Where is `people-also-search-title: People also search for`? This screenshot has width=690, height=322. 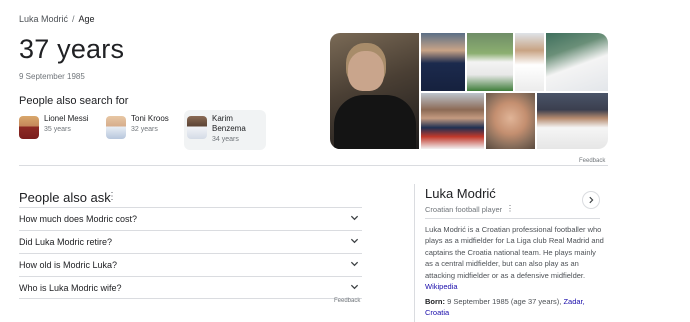 people-also-search-title: People also search for is located at coordinates (74, 101).